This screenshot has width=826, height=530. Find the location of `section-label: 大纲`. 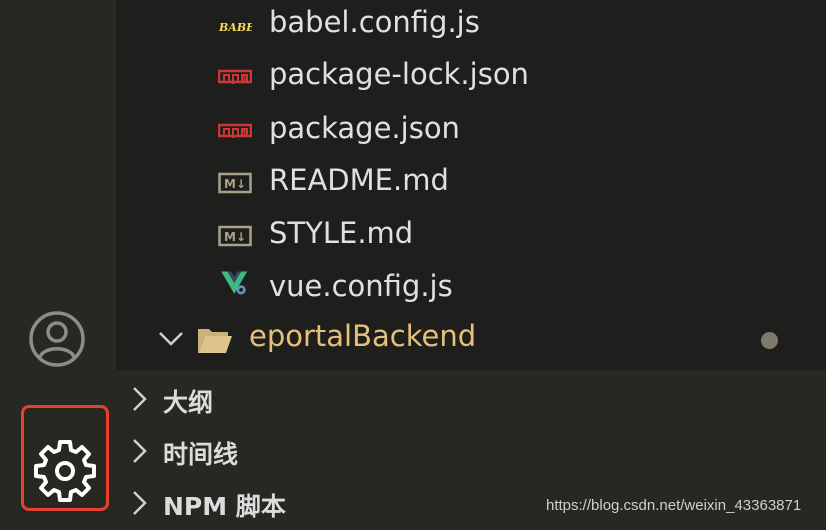

section-label: 大纲 is located at coordinates (188, 402).